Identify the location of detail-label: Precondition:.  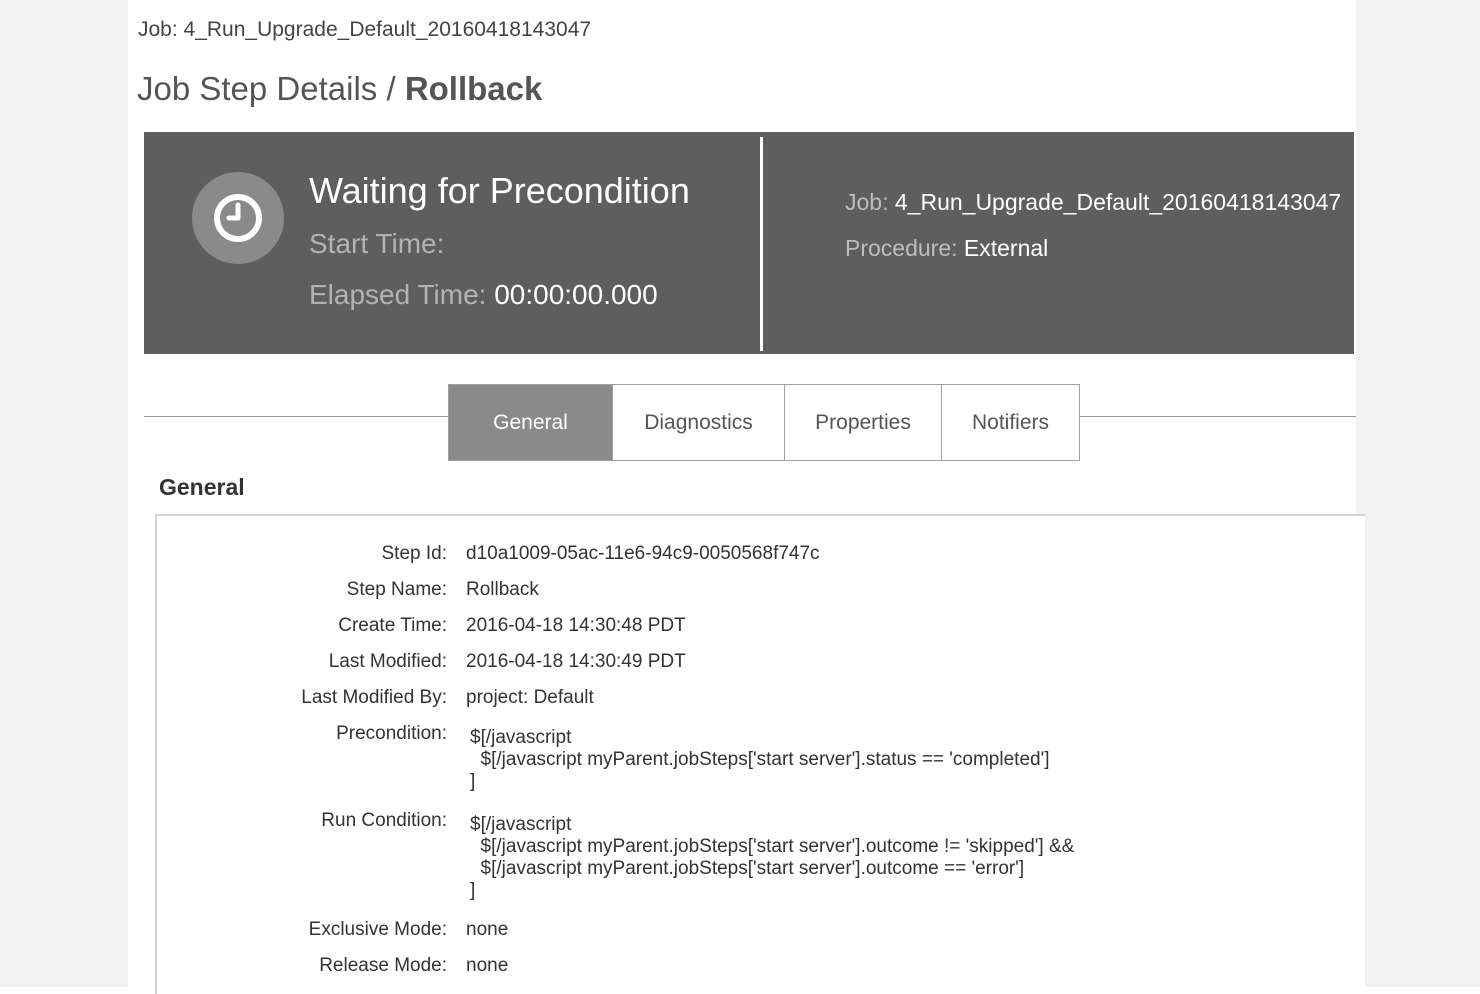
(391, 733).